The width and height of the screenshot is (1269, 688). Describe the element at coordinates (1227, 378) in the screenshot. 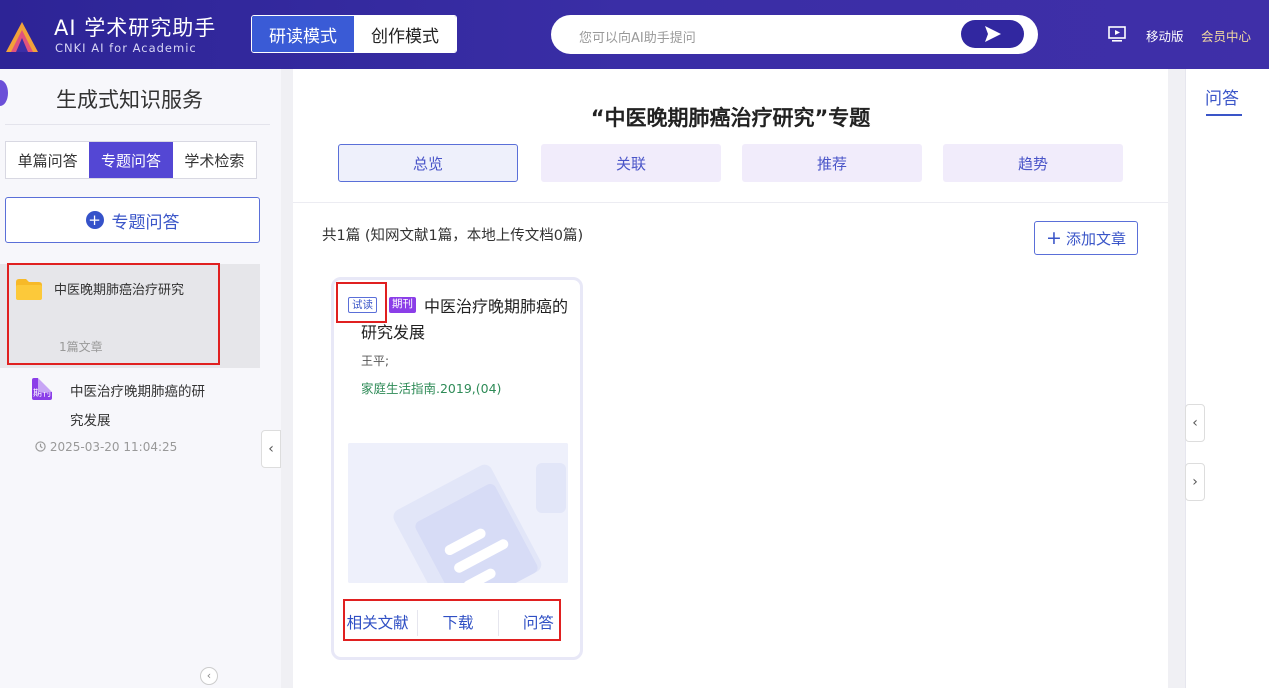

I see `right-panel` at that location.